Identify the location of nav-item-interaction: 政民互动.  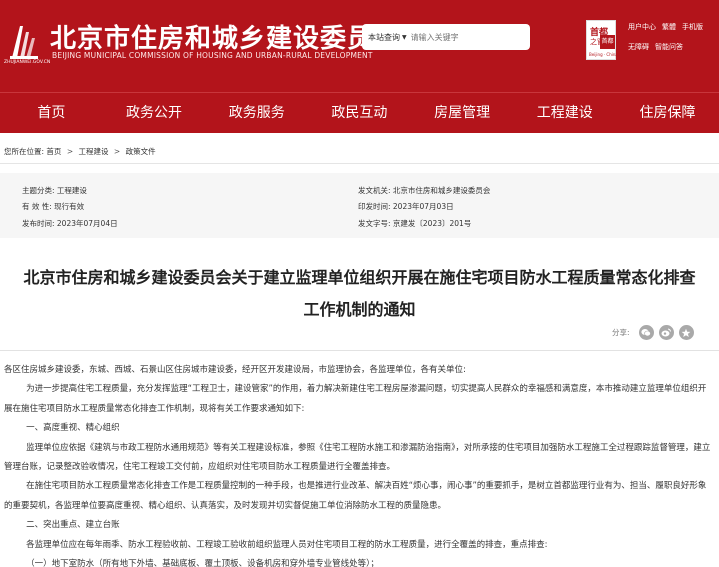
(359, 113).